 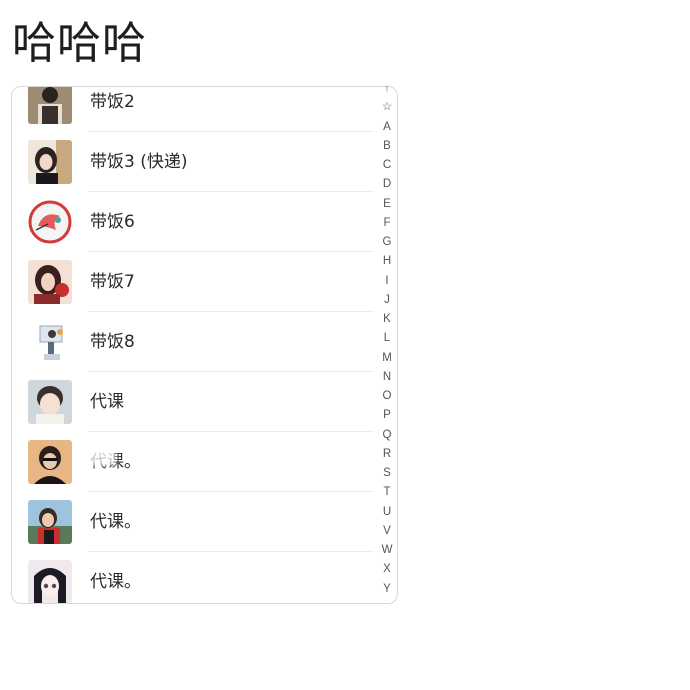 I want to click on index-letter-up: ↑, so click(x=387, y=90).